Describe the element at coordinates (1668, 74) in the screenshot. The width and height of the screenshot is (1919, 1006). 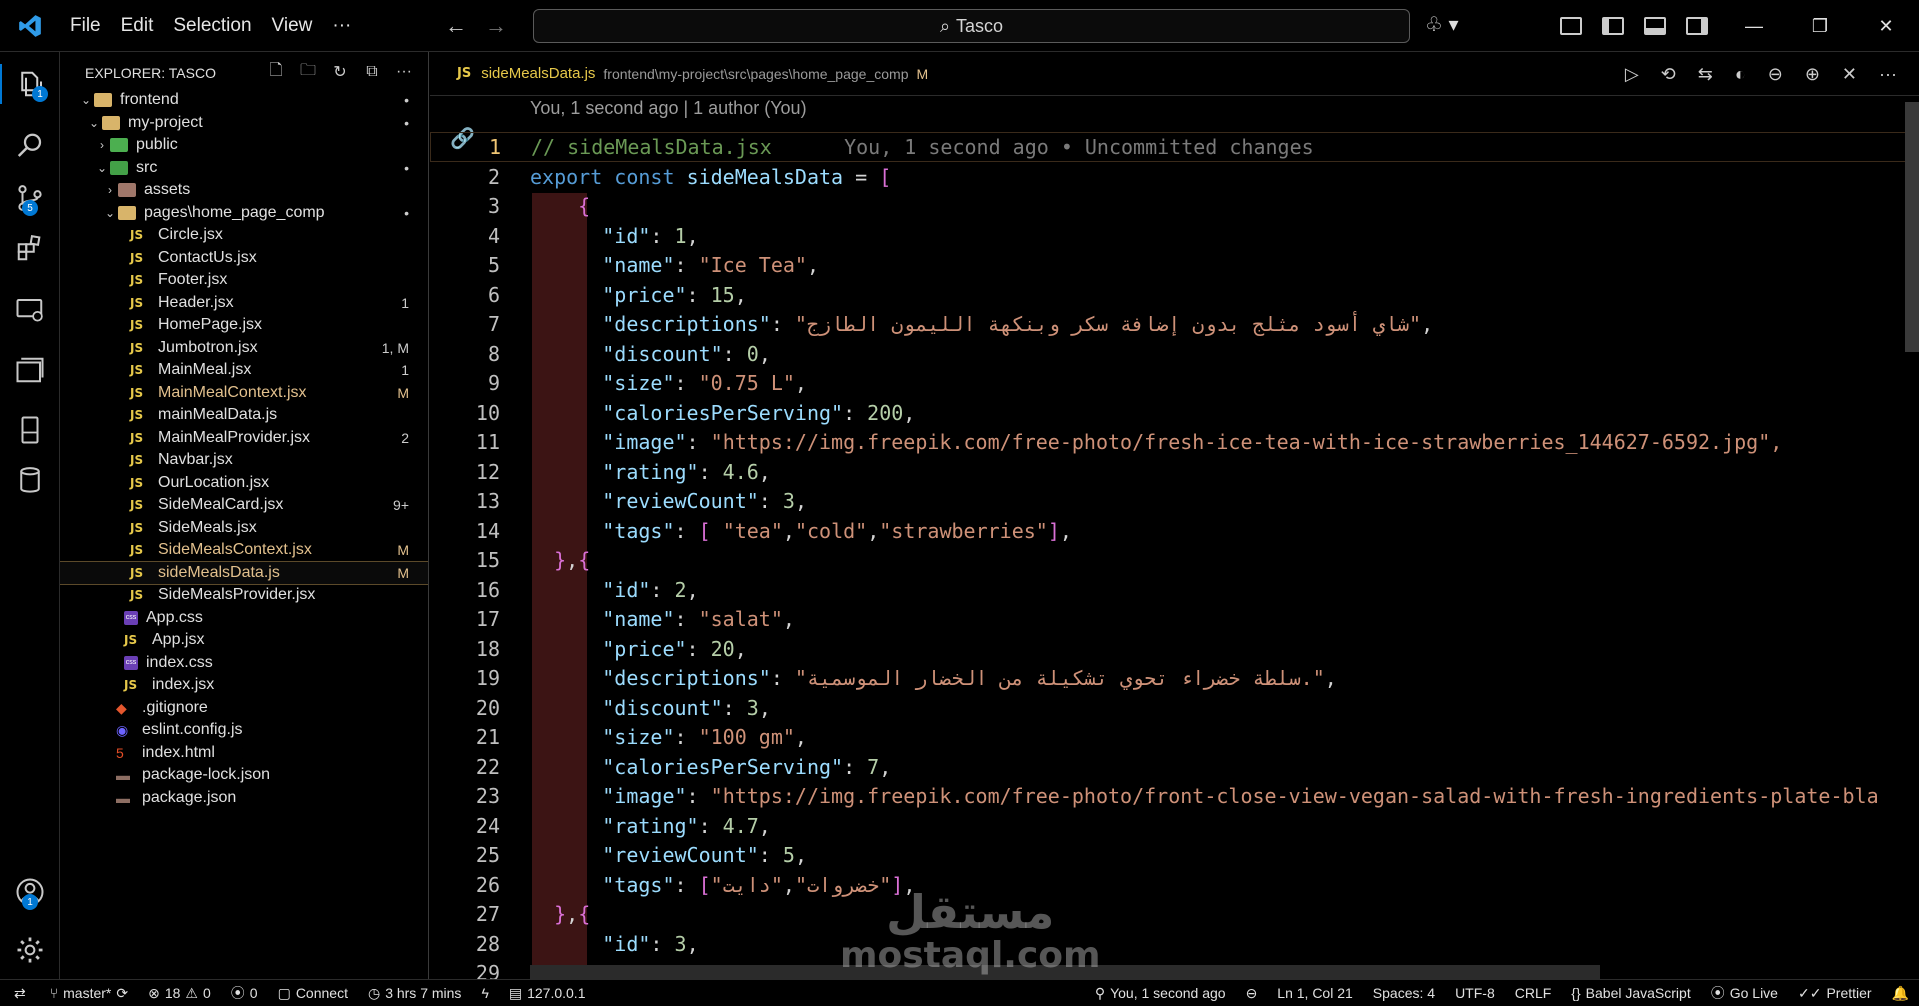
I see `timeline-icon: ⟲` at that location.